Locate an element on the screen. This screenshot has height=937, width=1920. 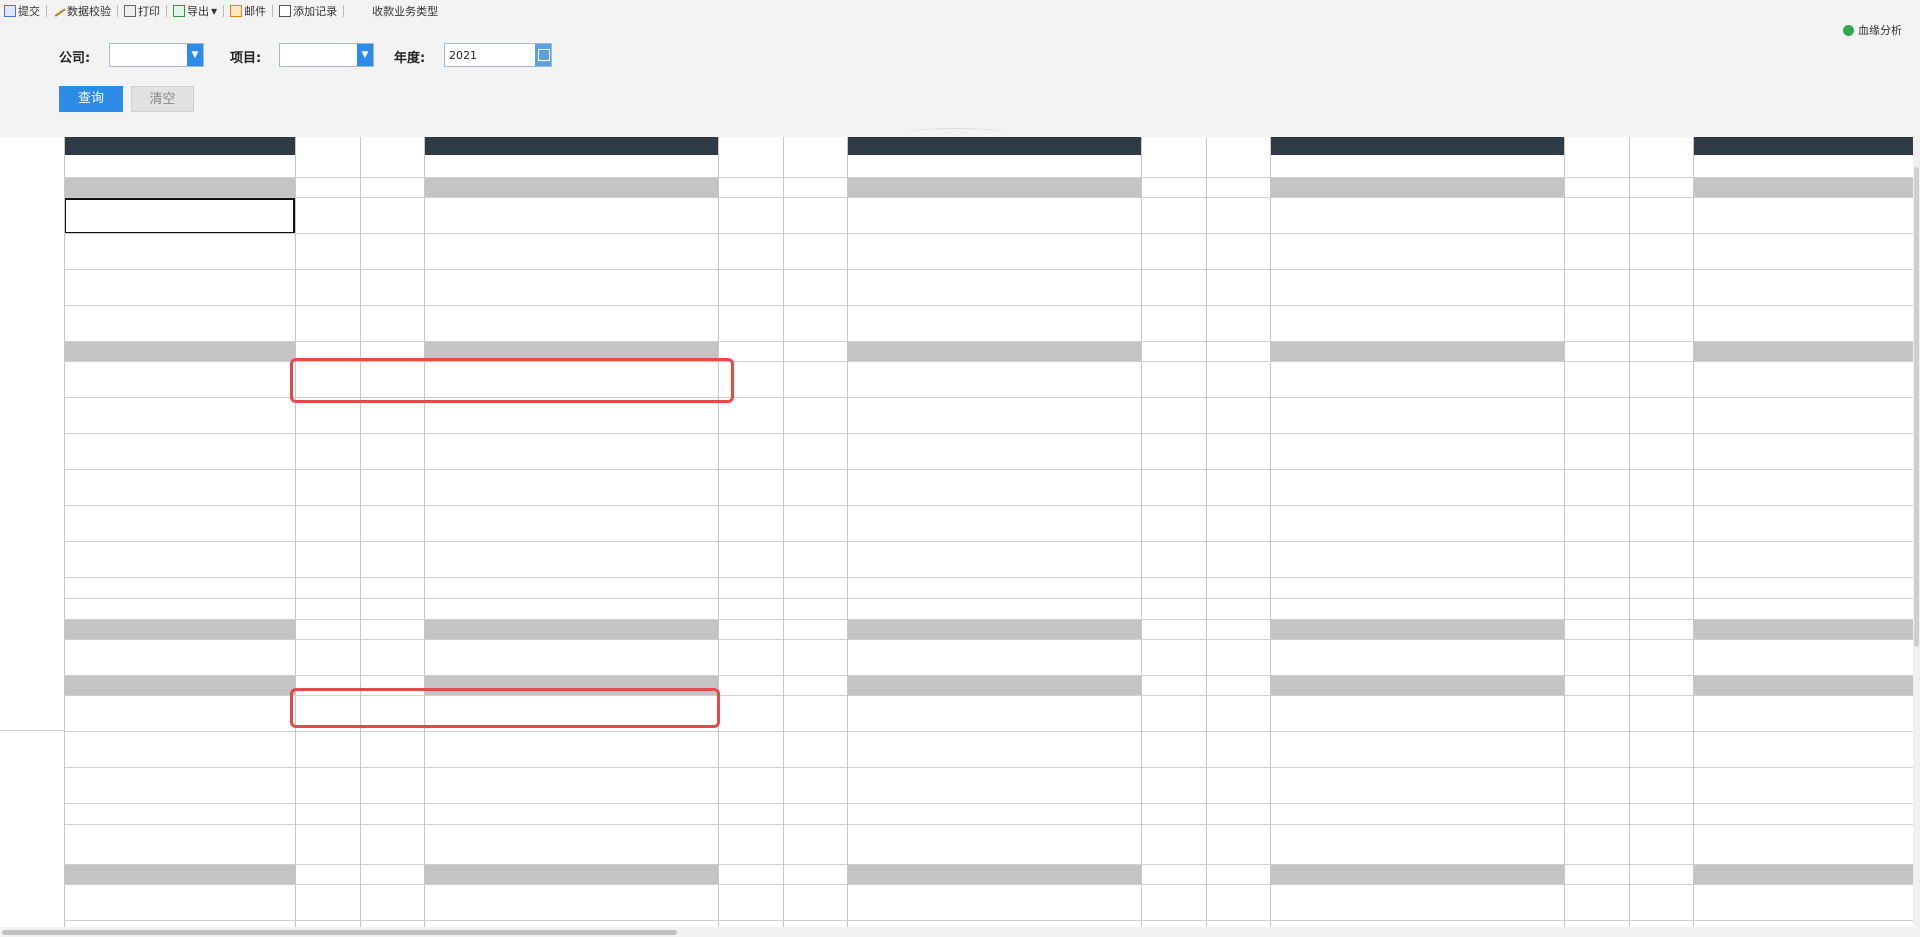
year-value: 2021 is located at coordinates (463, 55).